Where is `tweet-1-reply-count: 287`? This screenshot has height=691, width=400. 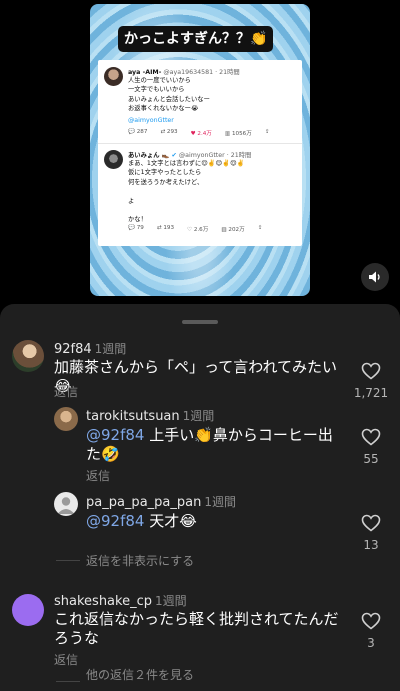 tweet-1-reply-count: 287 is located at coordinates (142, 132).